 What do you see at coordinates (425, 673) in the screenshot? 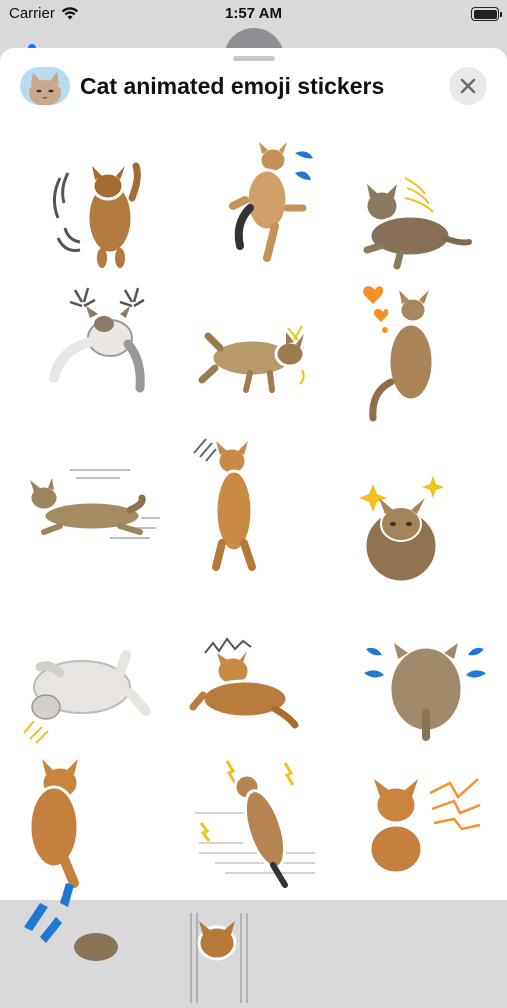
I see `cat-back-shock-sticker` at bounding box center [425, 673].